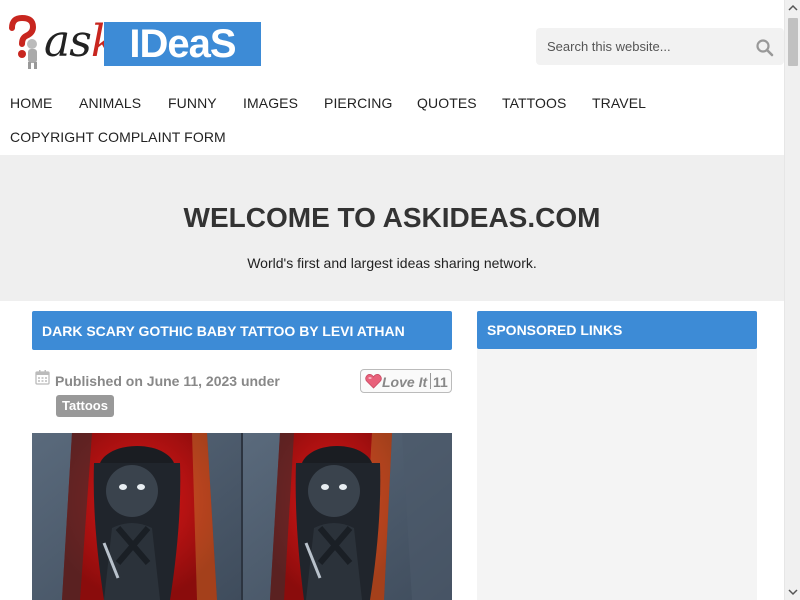  Describe the element at coordinates (358, 103) in the screenshot. I see `nav-item-piercing: PIERCING` at that location.